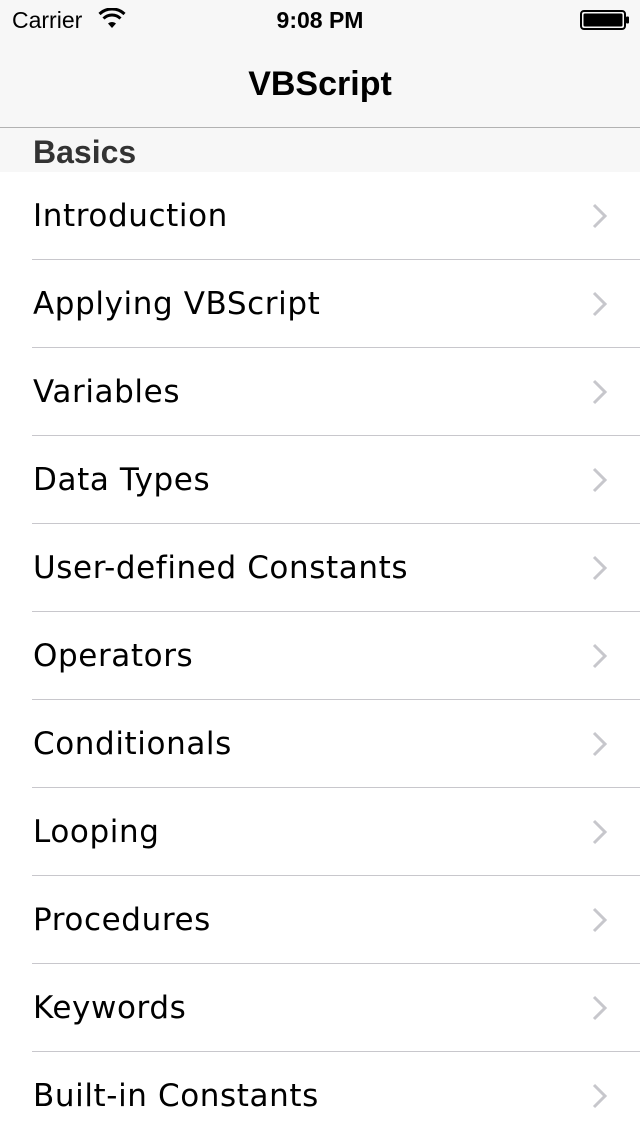 The image size is (640, 1136). Describe the element at coordinates (85, 152) in the screenshot. I see `section-title: Basics` at that location.